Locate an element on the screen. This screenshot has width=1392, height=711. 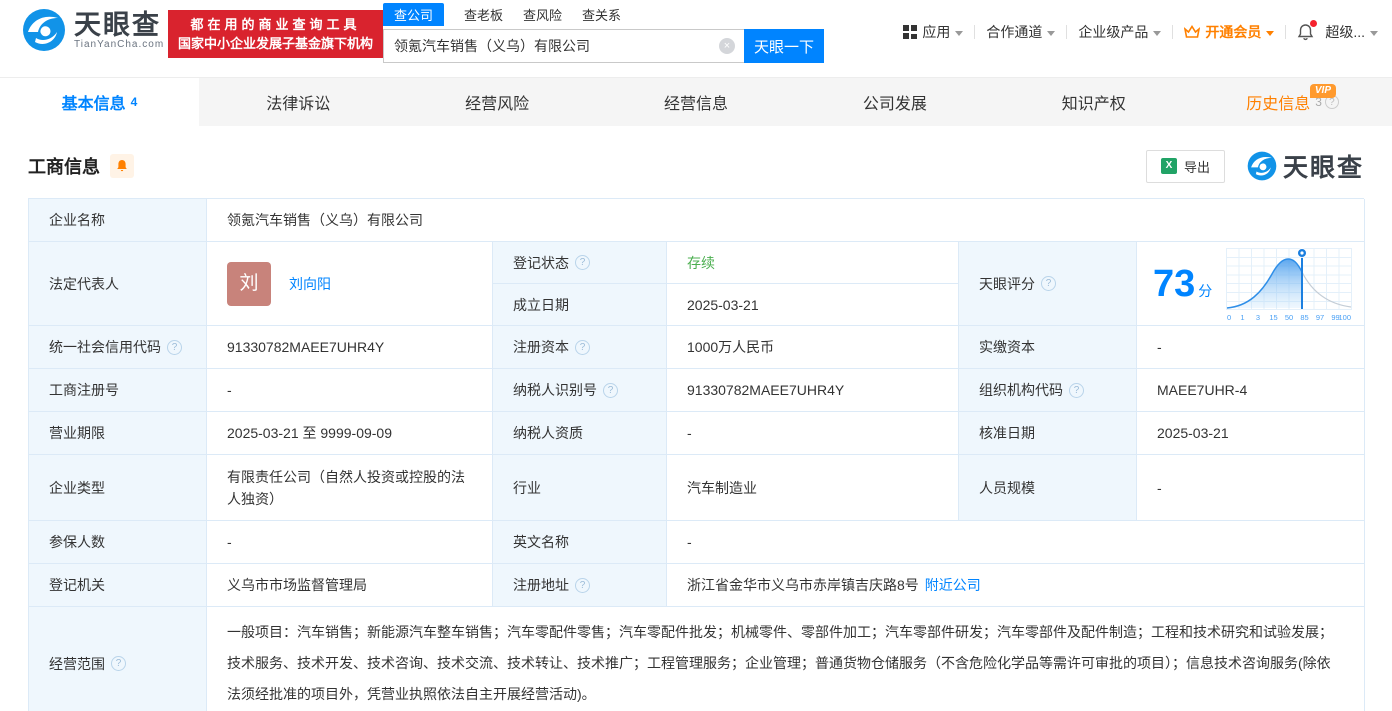
nav-channel: 合作通道 is located at coordinates (1021, 32).